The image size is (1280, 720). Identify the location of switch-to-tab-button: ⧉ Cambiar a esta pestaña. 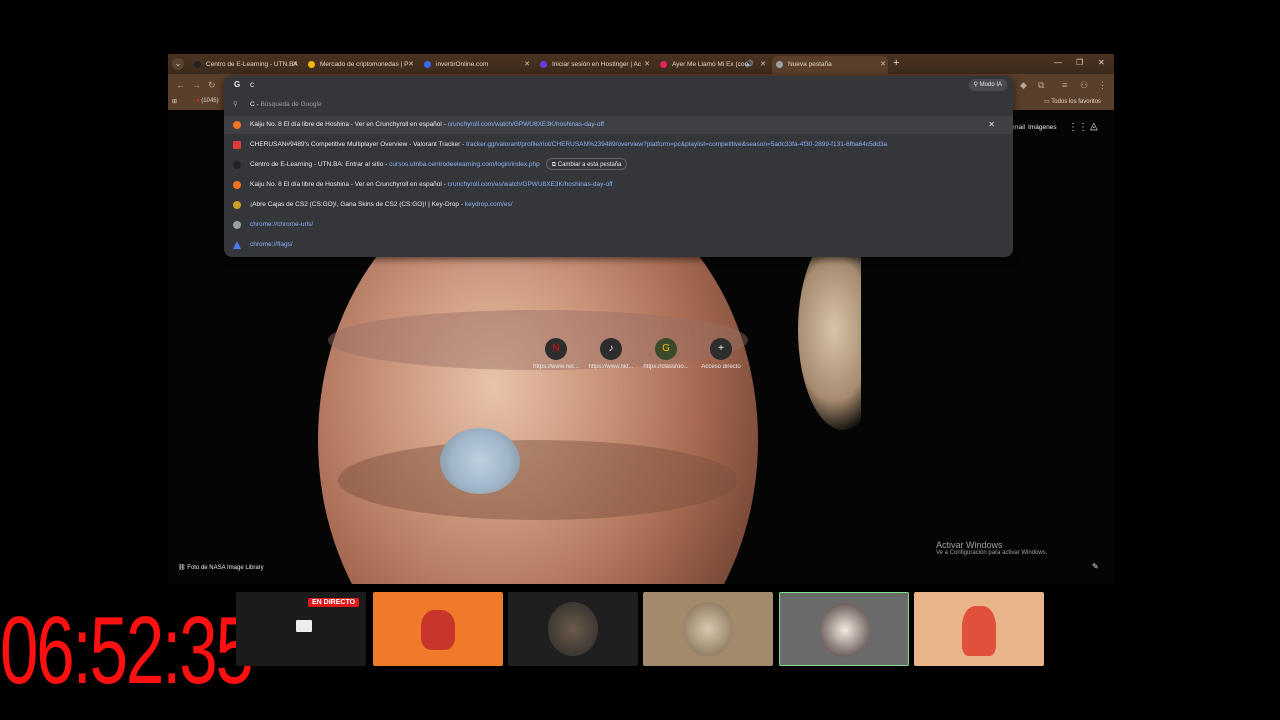
(586, 164).